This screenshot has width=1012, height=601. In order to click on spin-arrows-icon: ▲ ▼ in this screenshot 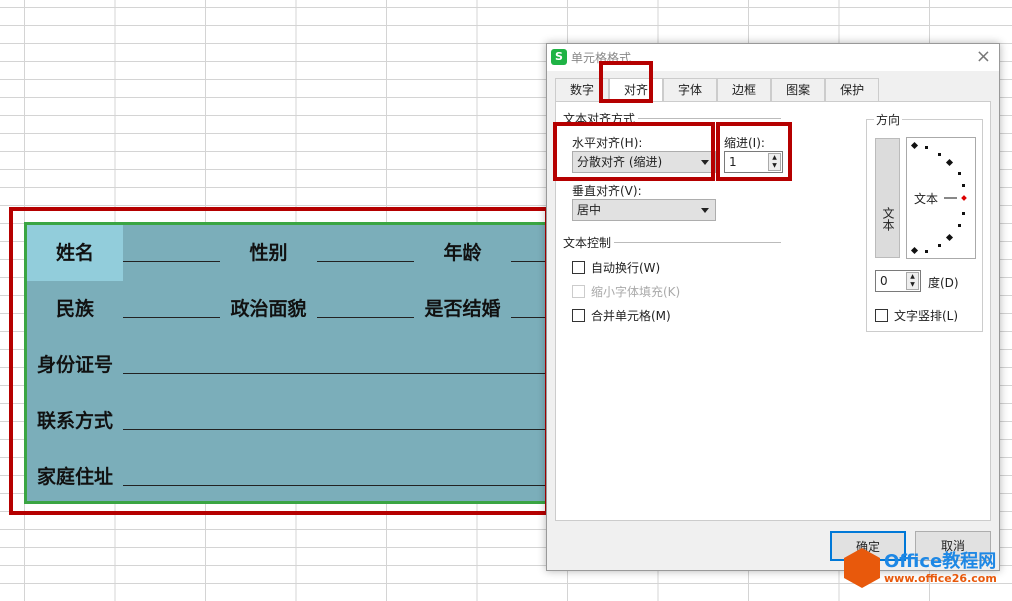, I will do `click(912, 281)`.